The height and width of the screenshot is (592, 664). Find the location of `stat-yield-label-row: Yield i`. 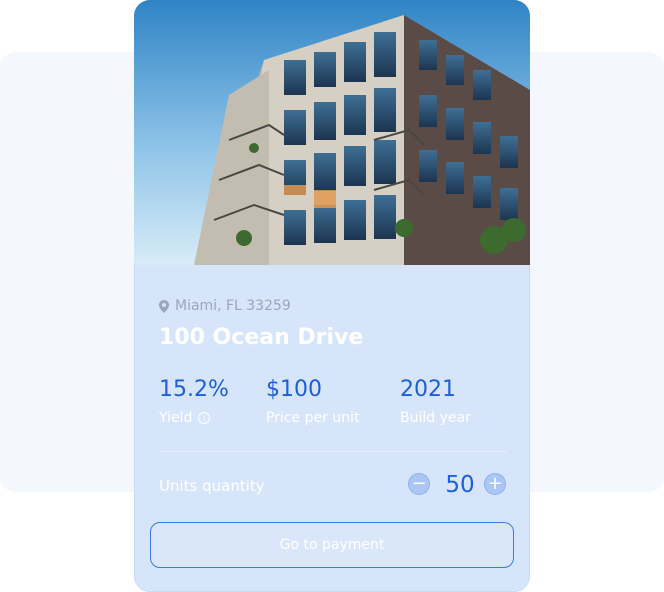

stat-yield-label-row: Yield i is located at coordinates (194, 418).